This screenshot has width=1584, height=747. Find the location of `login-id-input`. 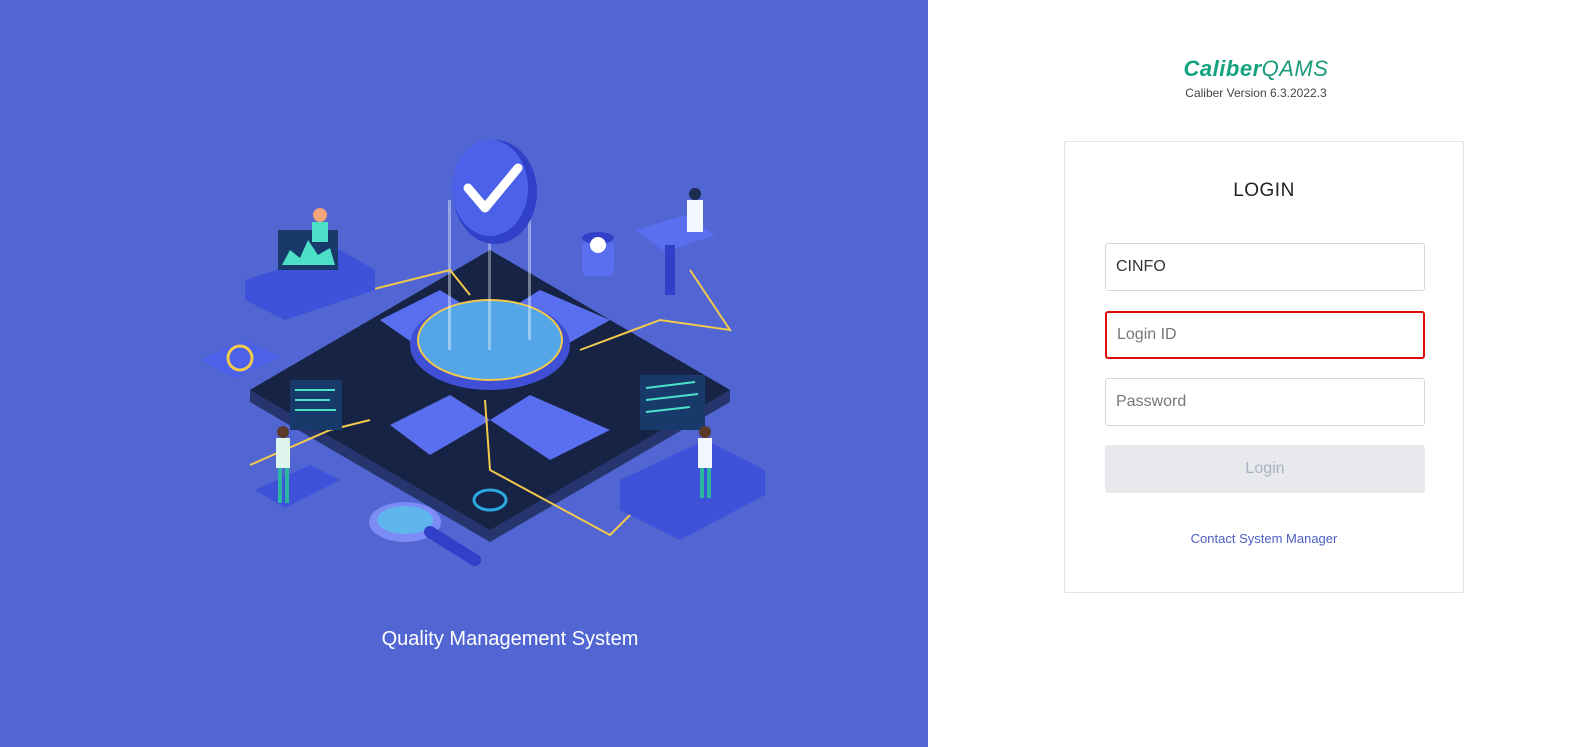

login-id-input is located at coordinates (1265, 335).